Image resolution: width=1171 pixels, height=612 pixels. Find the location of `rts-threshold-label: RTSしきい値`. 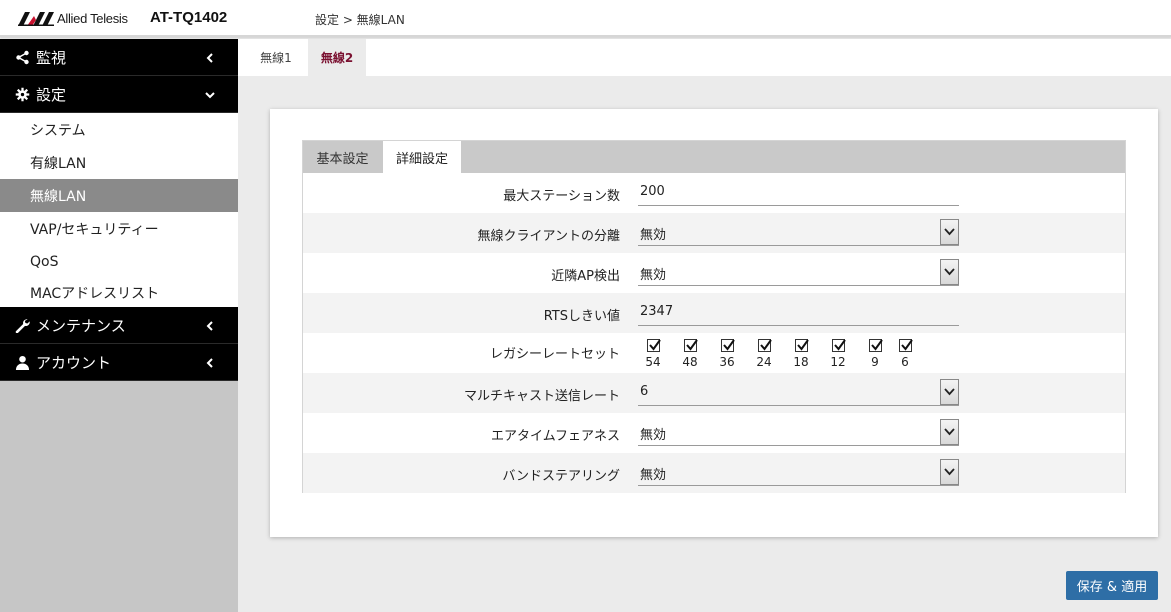

rts-threshold-label: RTSしきい値 is located at coordinates (581, 316).